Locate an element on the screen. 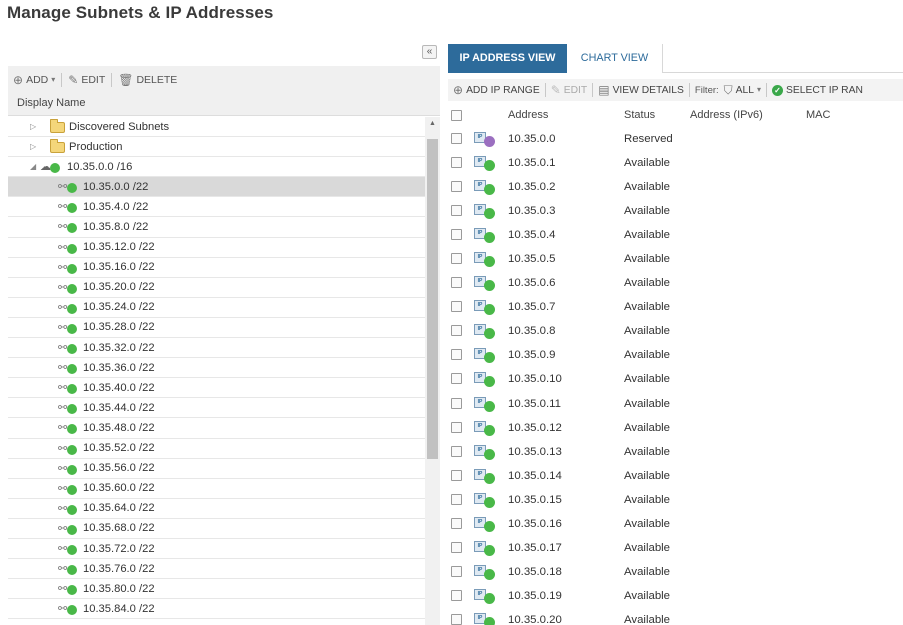 The width and height of the screenshot is (903, 625). collapse-arrow-icon: ◢ is located at coordinates (33, 166).